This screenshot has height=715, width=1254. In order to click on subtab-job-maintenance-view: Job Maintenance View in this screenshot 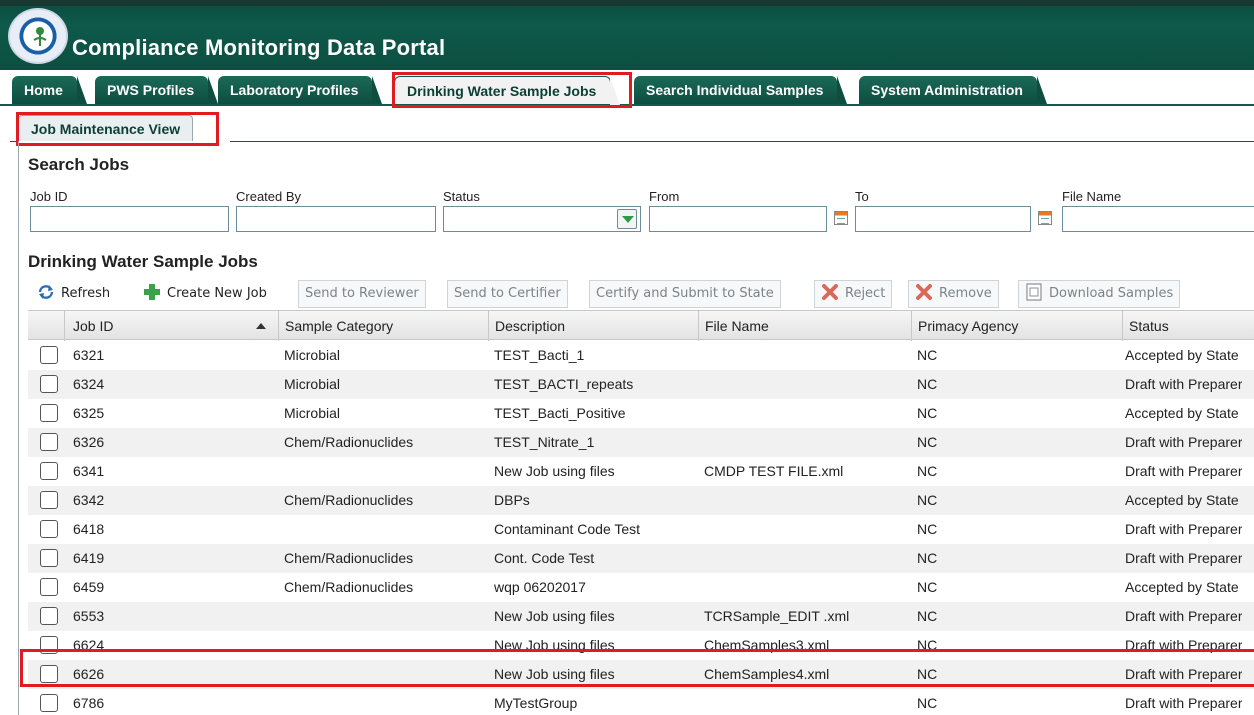, I will do `click(106, 128)`.